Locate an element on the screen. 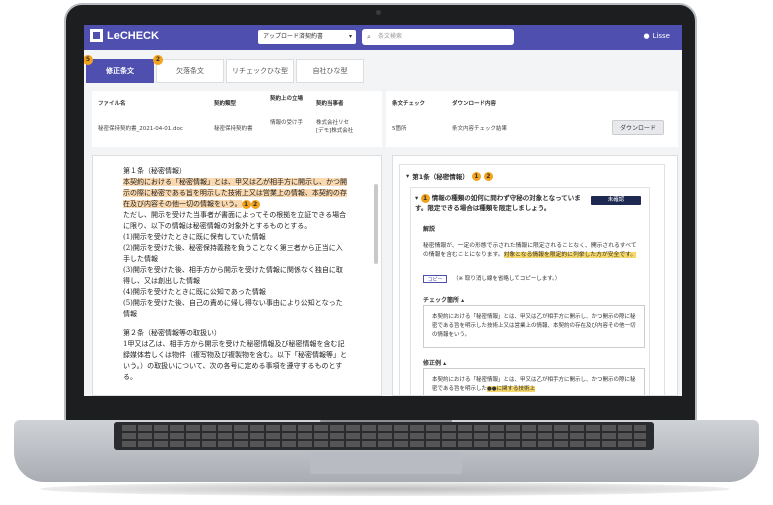 This screenshot has width=773, height=505. tab-label: 欠落条文 is located at coordinates (190, 71).